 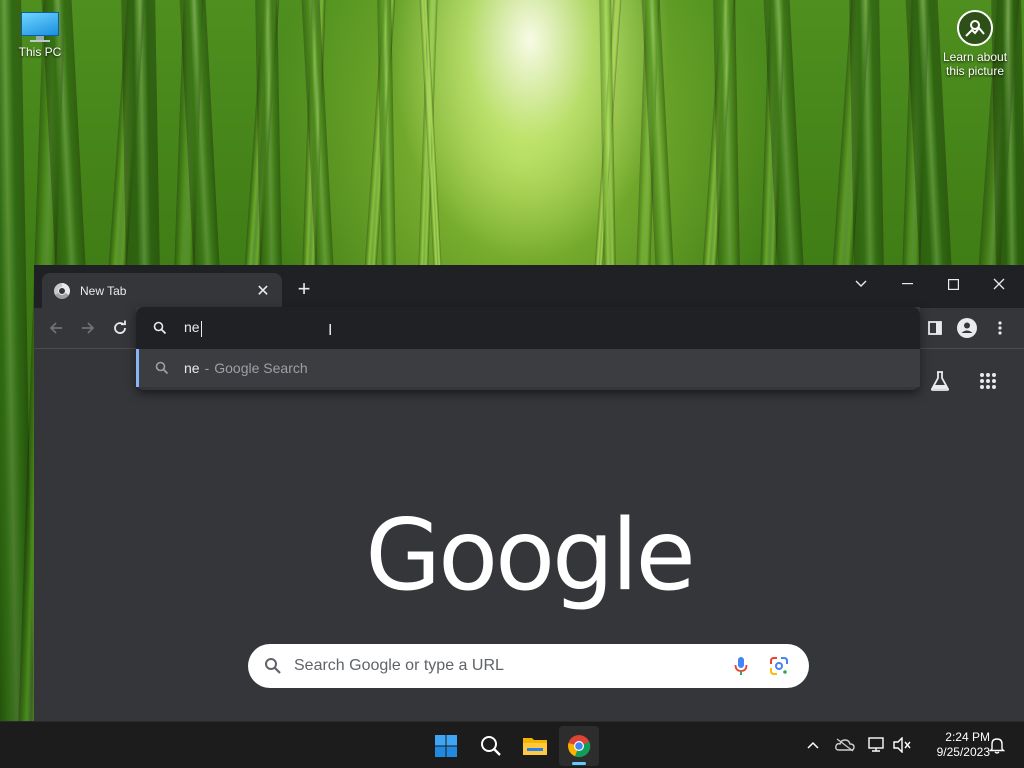 I want to click on forward-arrow-icon, so click(x=88, y=328).